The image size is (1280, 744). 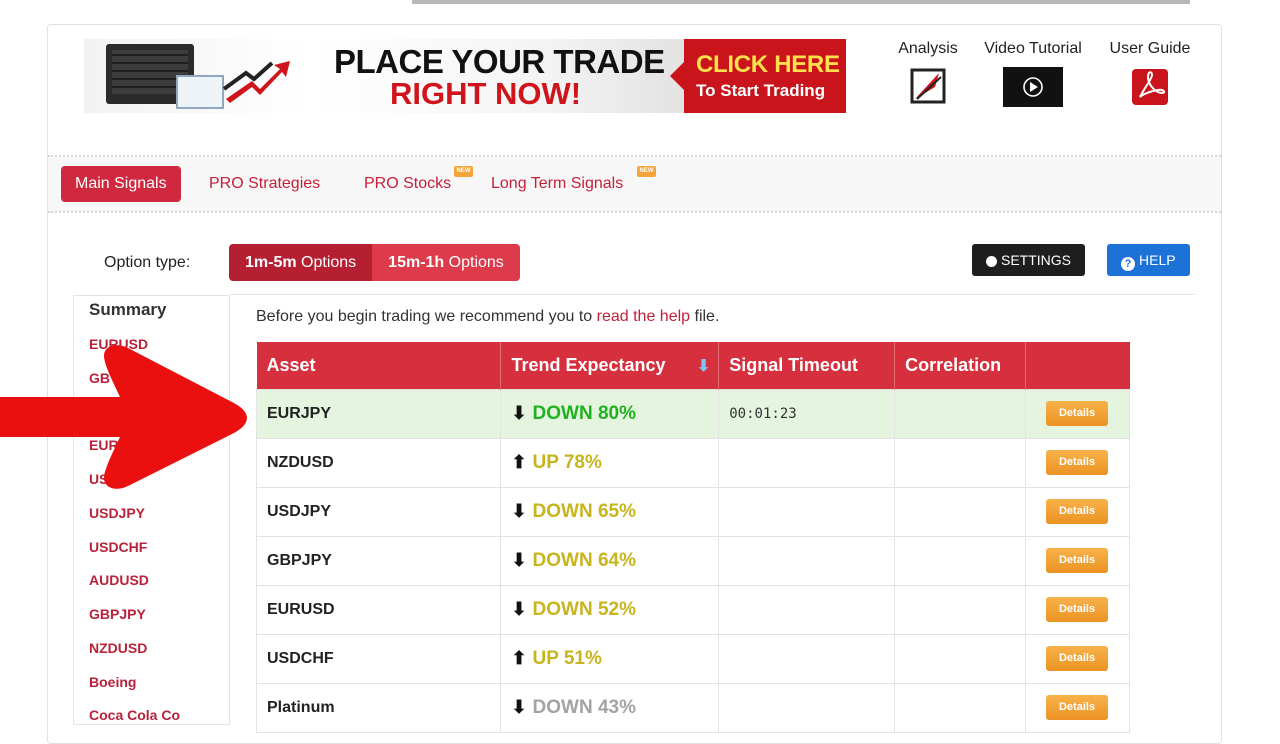 I want to click on table-row: NZDUSD ⬆ UP 78% Details, so click(x=692, y=462).